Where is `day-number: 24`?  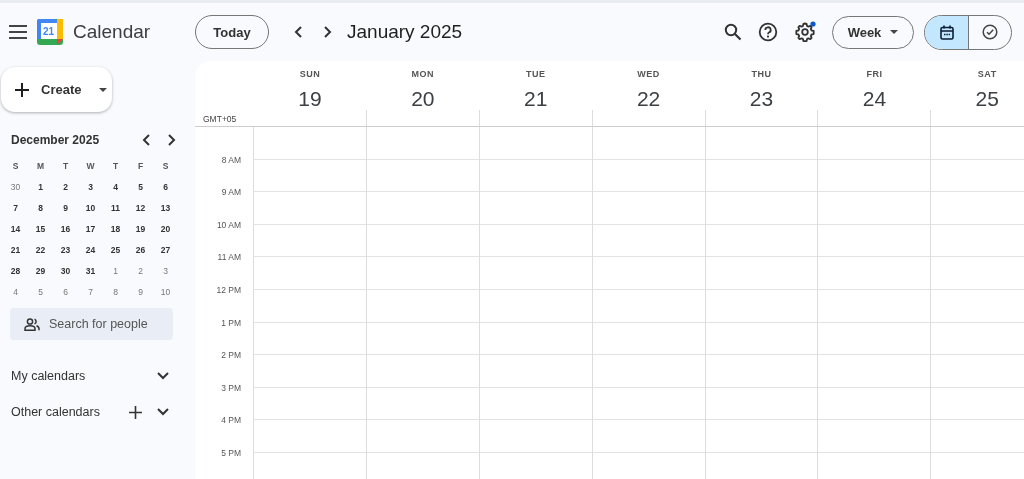 day-number: 24 is located at coordinates (874, 99).